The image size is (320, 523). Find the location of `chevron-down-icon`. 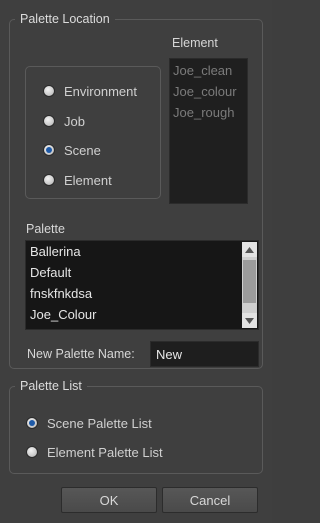

chevron-down-icon is located at coordinates (249, 320).